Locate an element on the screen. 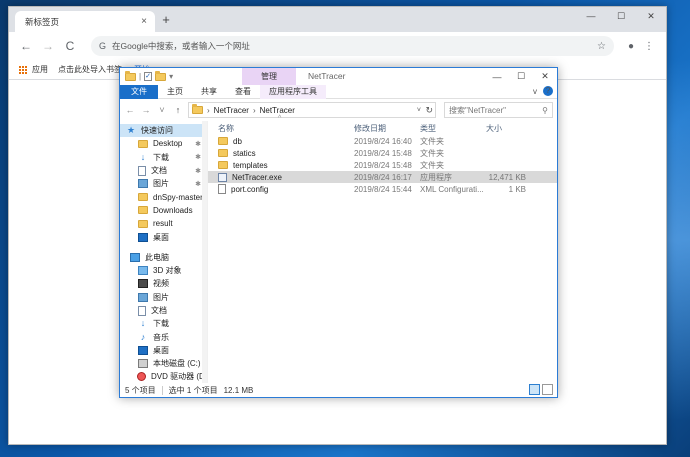 The width and height of the screenshot is (690, 457). nav-item-downloads: ↓ 下载 ✱ is located at coordinates (163, 157).